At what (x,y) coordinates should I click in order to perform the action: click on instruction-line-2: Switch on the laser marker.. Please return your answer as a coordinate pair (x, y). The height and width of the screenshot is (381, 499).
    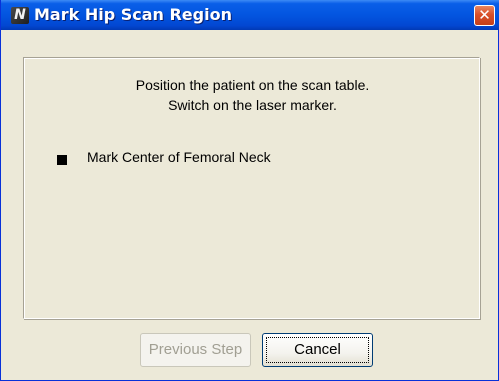
    Looking at the image, I should click on (252, 105).